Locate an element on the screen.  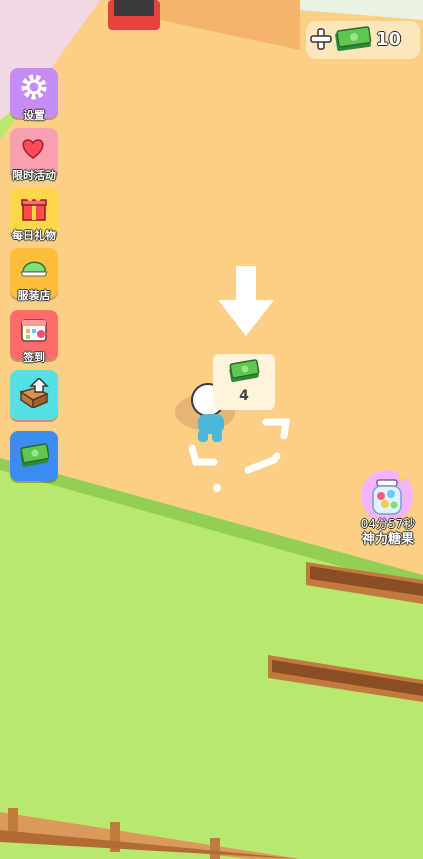
power-candy-button: 04分57秒 神力糖果 is located at coordinates (388, 510).